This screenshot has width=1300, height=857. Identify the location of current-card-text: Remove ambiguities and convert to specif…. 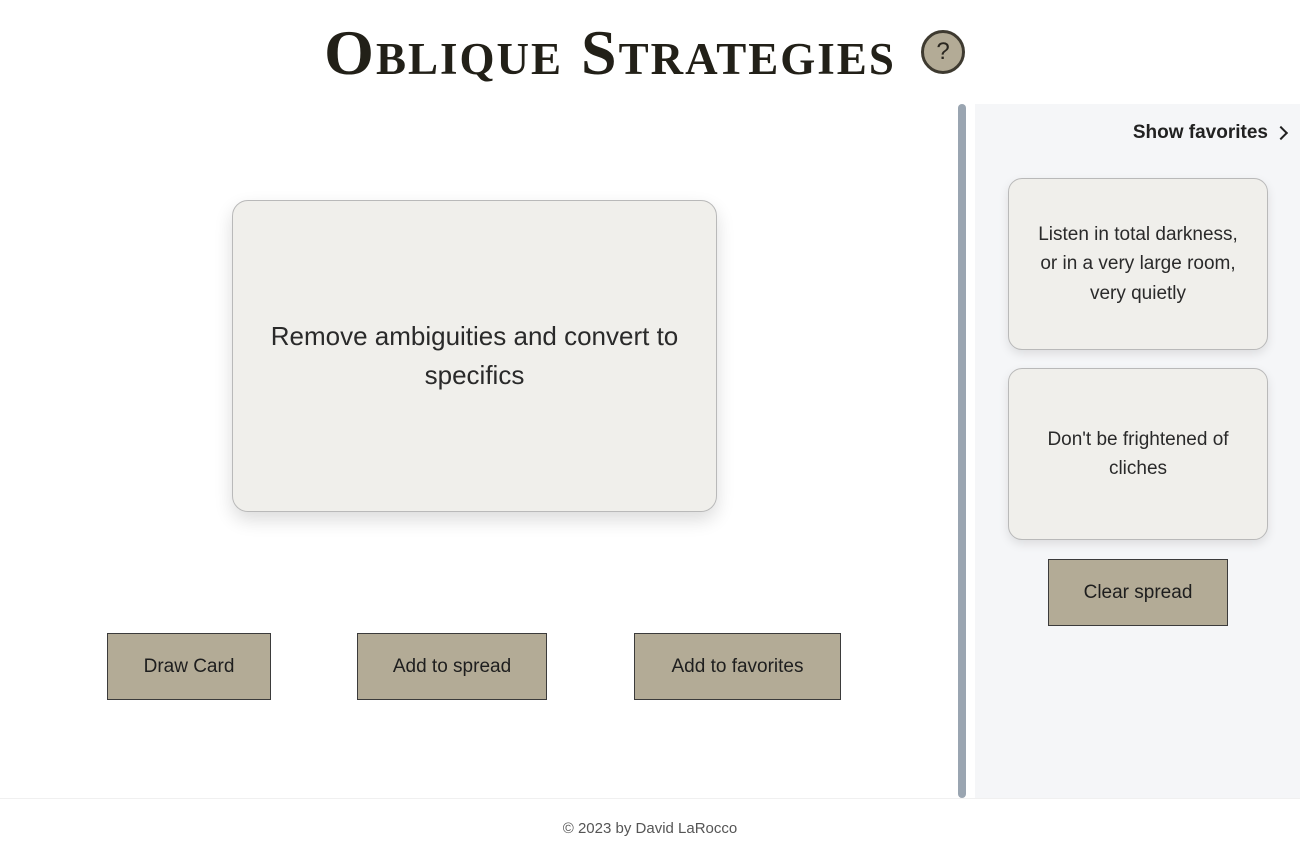
(474, 355).